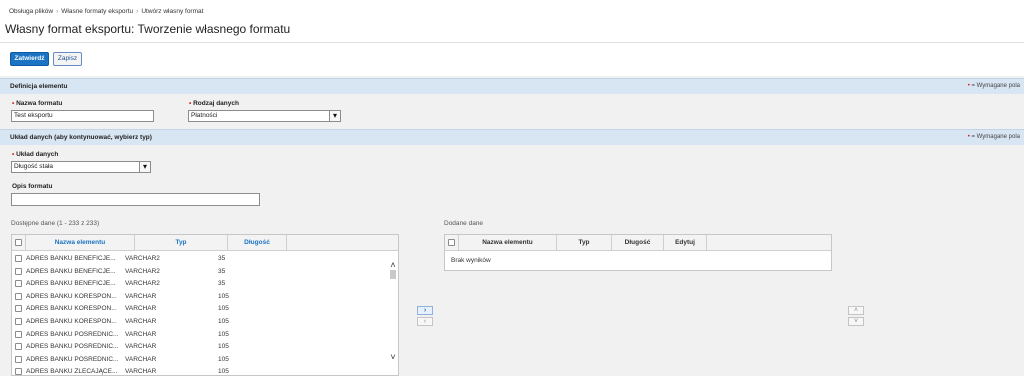 The image size is (1024, 376). What do you see at coordinates (393, 357) in the screenshot?
I see `scroll-down-icon: ˅` at bounding box center [393, 357].